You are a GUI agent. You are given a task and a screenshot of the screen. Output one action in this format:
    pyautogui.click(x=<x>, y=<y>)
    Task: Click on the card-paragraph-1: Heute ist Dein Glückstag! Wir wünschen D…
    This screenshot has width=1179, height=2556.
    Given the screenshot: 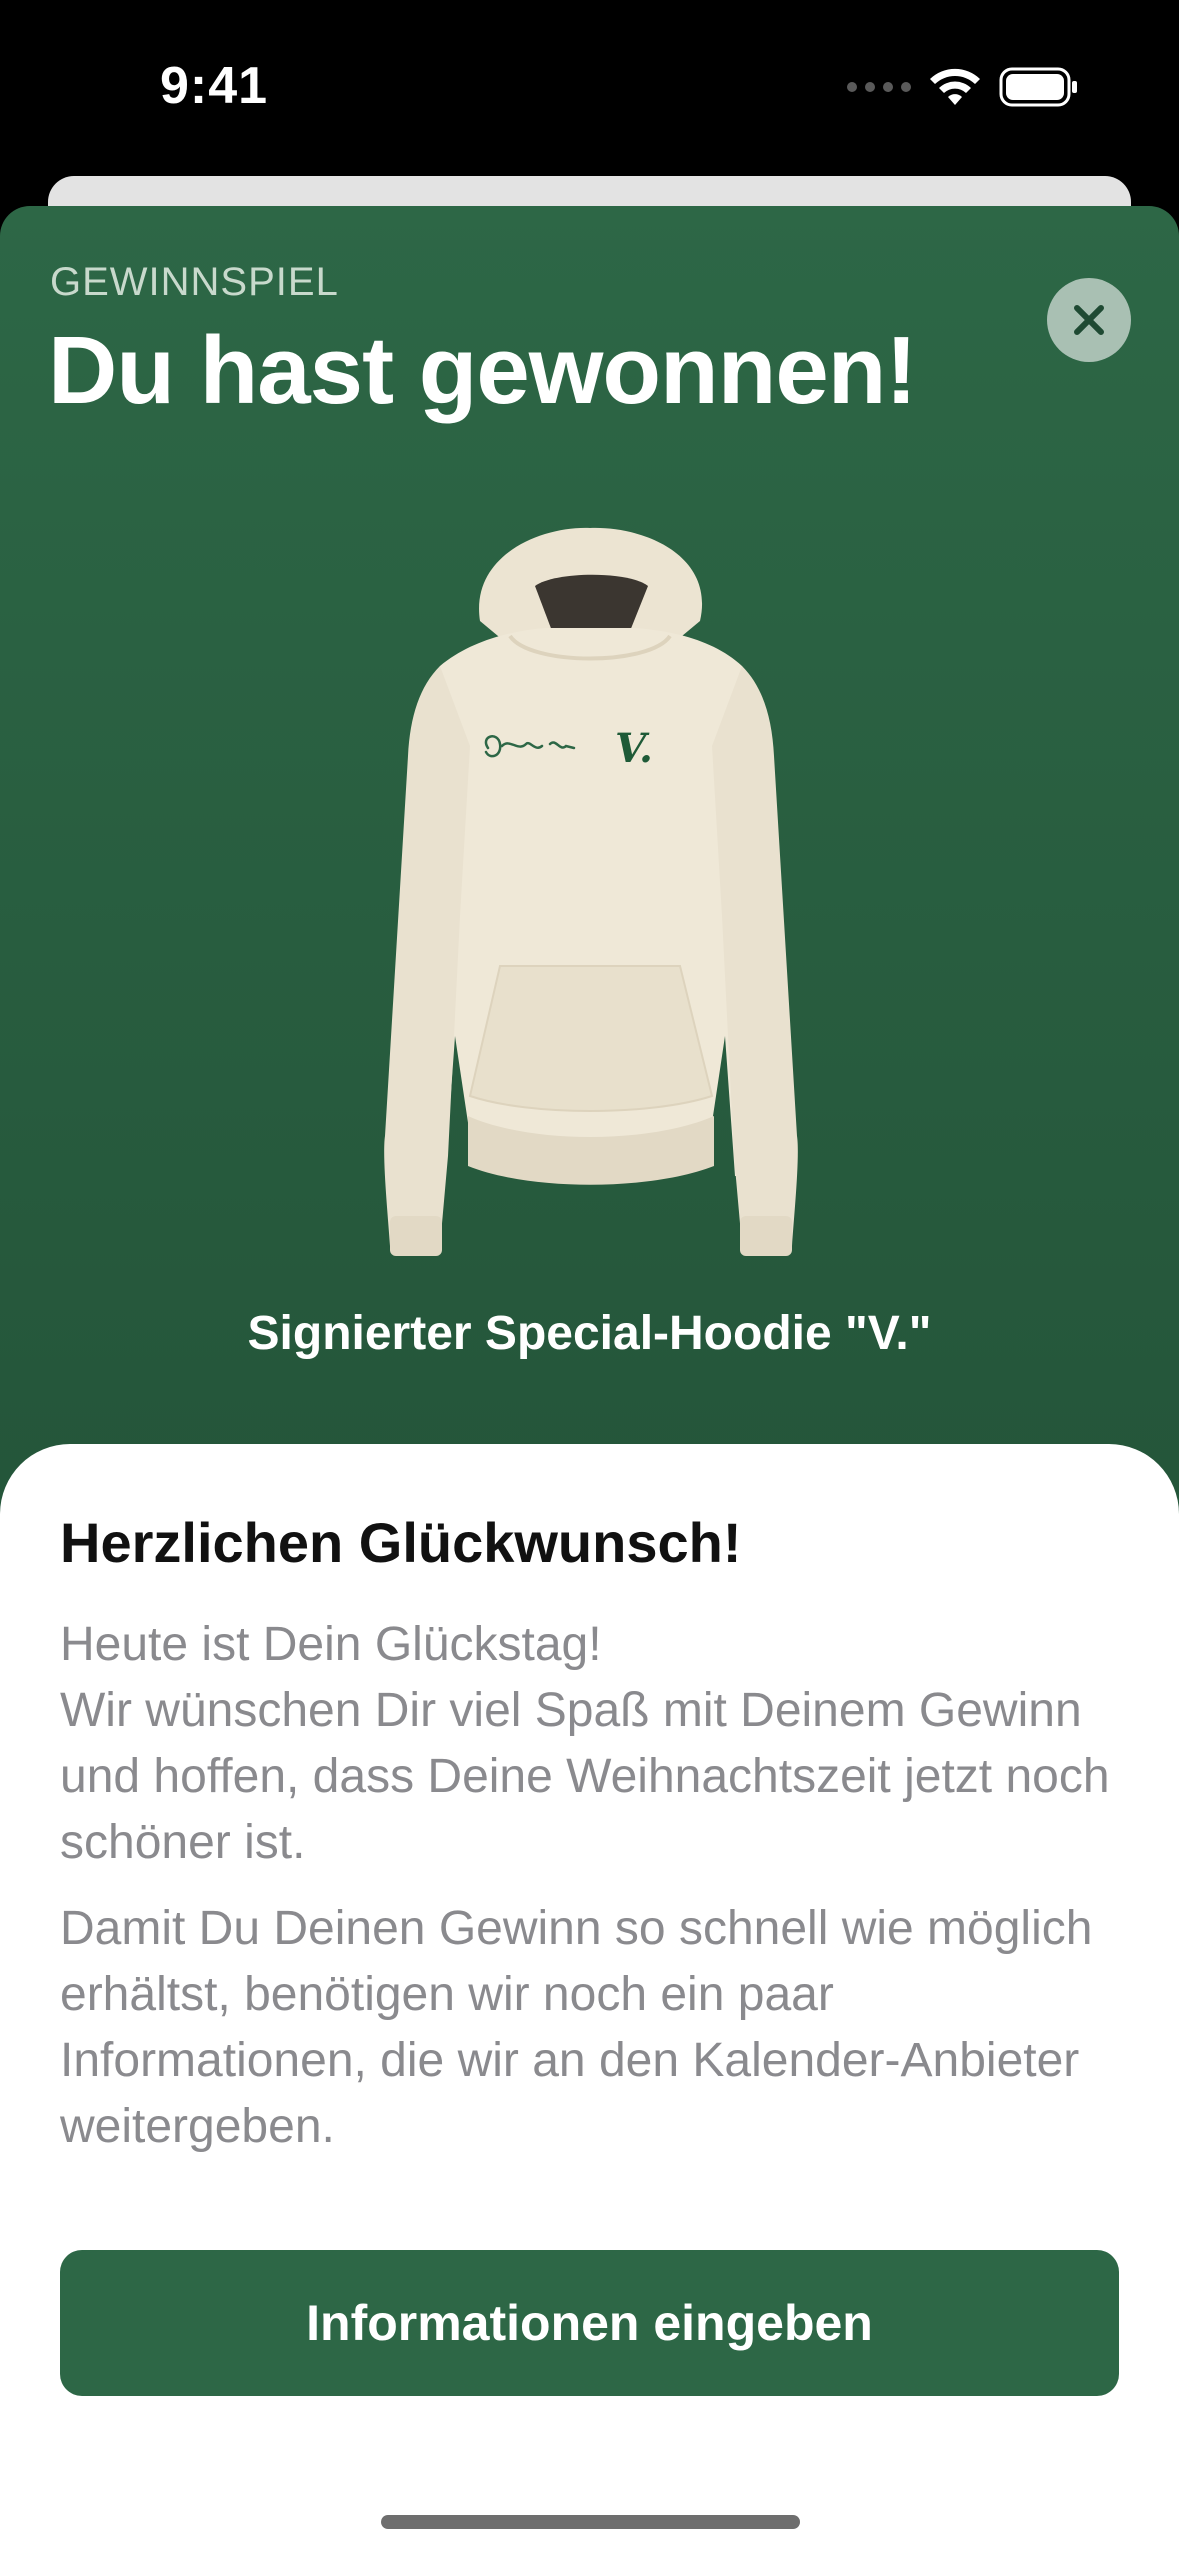 What is the action you would take?
    pyautogui.click(x=585, y=1743)
    